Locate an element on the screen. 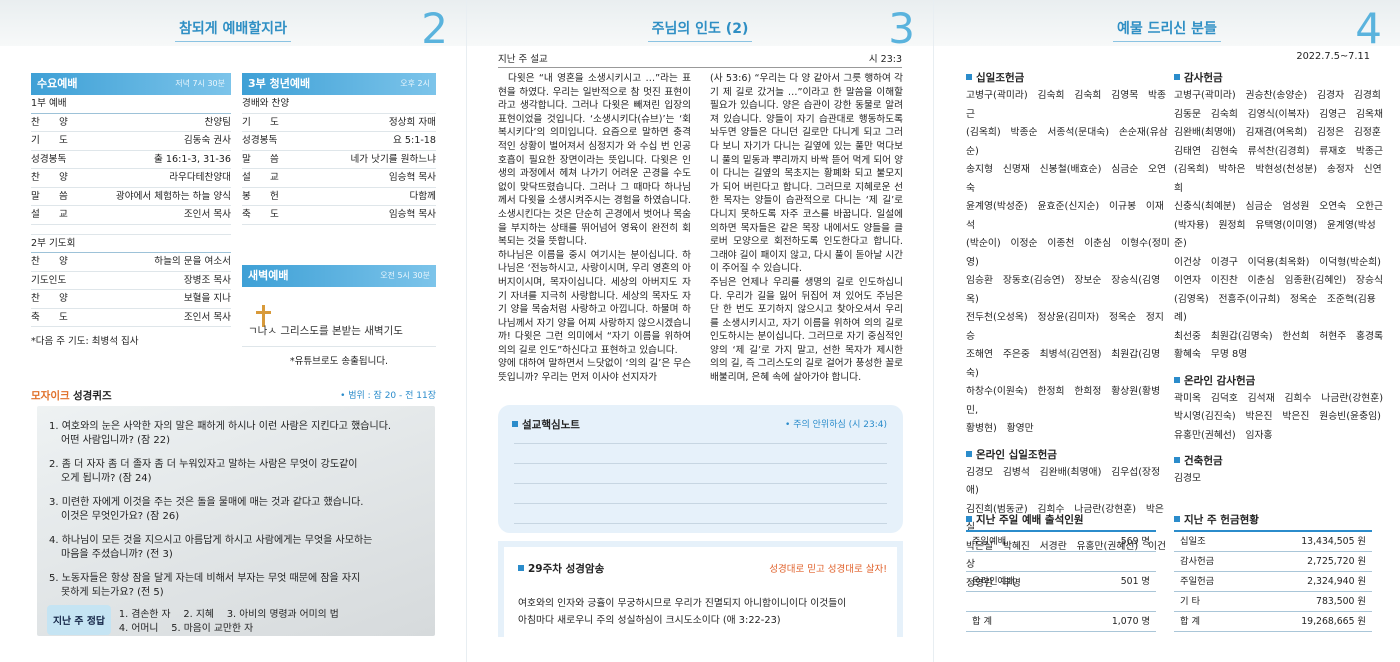 This screenshot has height=662, width=1400. date-range: 2022.7.5~7.11 is located at coordinates (1333, 56).